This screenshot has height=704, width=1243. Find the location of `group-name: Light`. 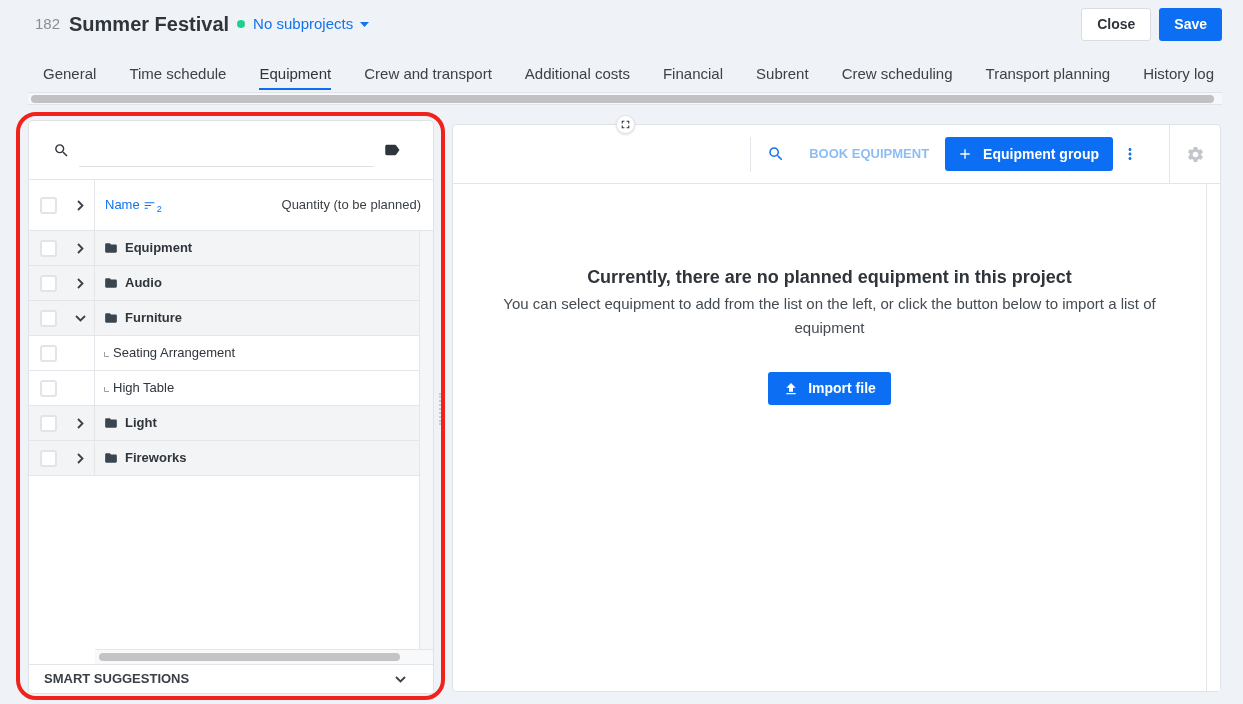

group-name: Light is located at coordinates (141, 423).